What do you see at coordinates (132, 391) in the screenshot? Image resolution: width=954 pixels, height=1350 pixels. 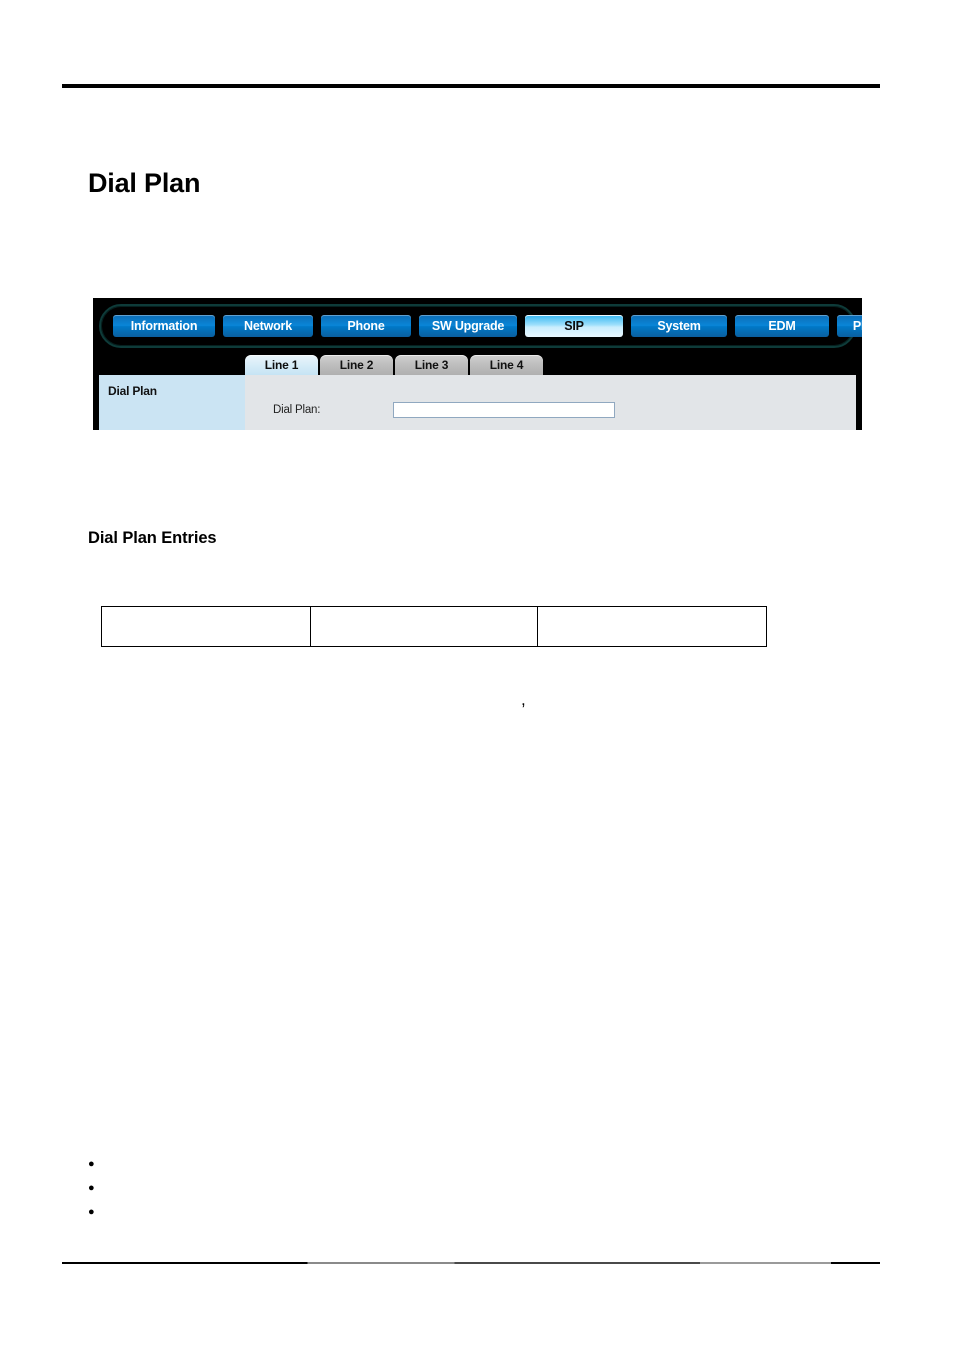 I see `panel-section-title: Dial Plan` at bounding box center [132, 391].